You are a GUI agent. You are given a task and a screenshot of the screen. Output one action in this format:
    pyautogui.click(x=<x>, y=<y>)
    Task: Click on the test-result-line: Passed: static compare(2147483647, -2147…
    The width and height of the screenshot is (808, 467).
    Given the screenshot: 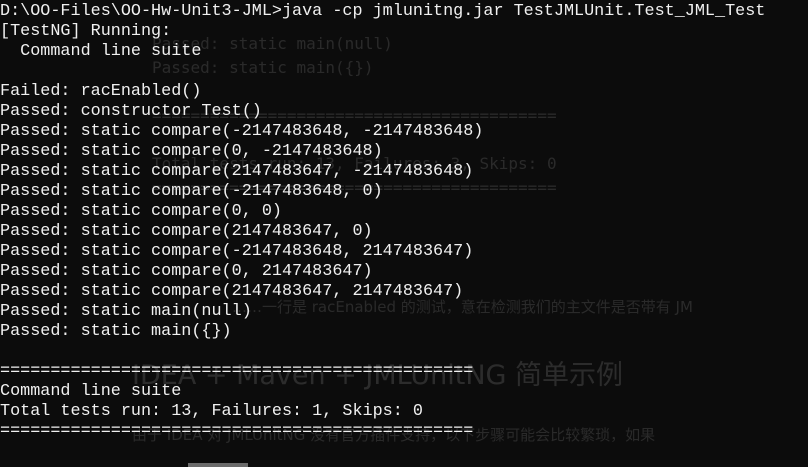 What is the action you would take?
    pyautogui.click(x=237, y=171)
    